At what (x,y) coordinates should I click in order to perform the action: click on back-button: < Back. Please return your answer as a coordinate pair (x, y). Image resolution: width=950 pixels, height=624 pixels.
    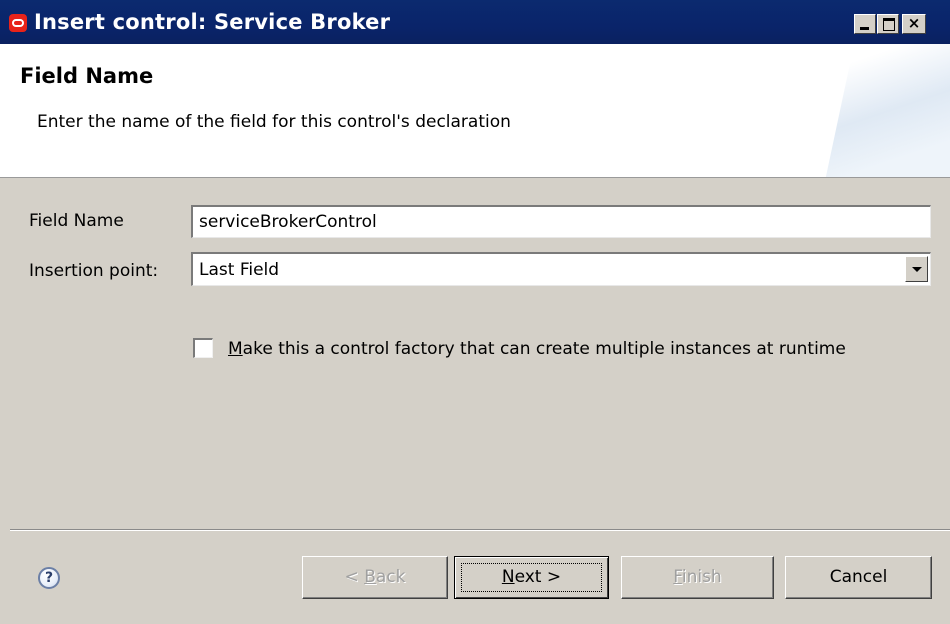
    Looking at the image, I should click on (375, 577).